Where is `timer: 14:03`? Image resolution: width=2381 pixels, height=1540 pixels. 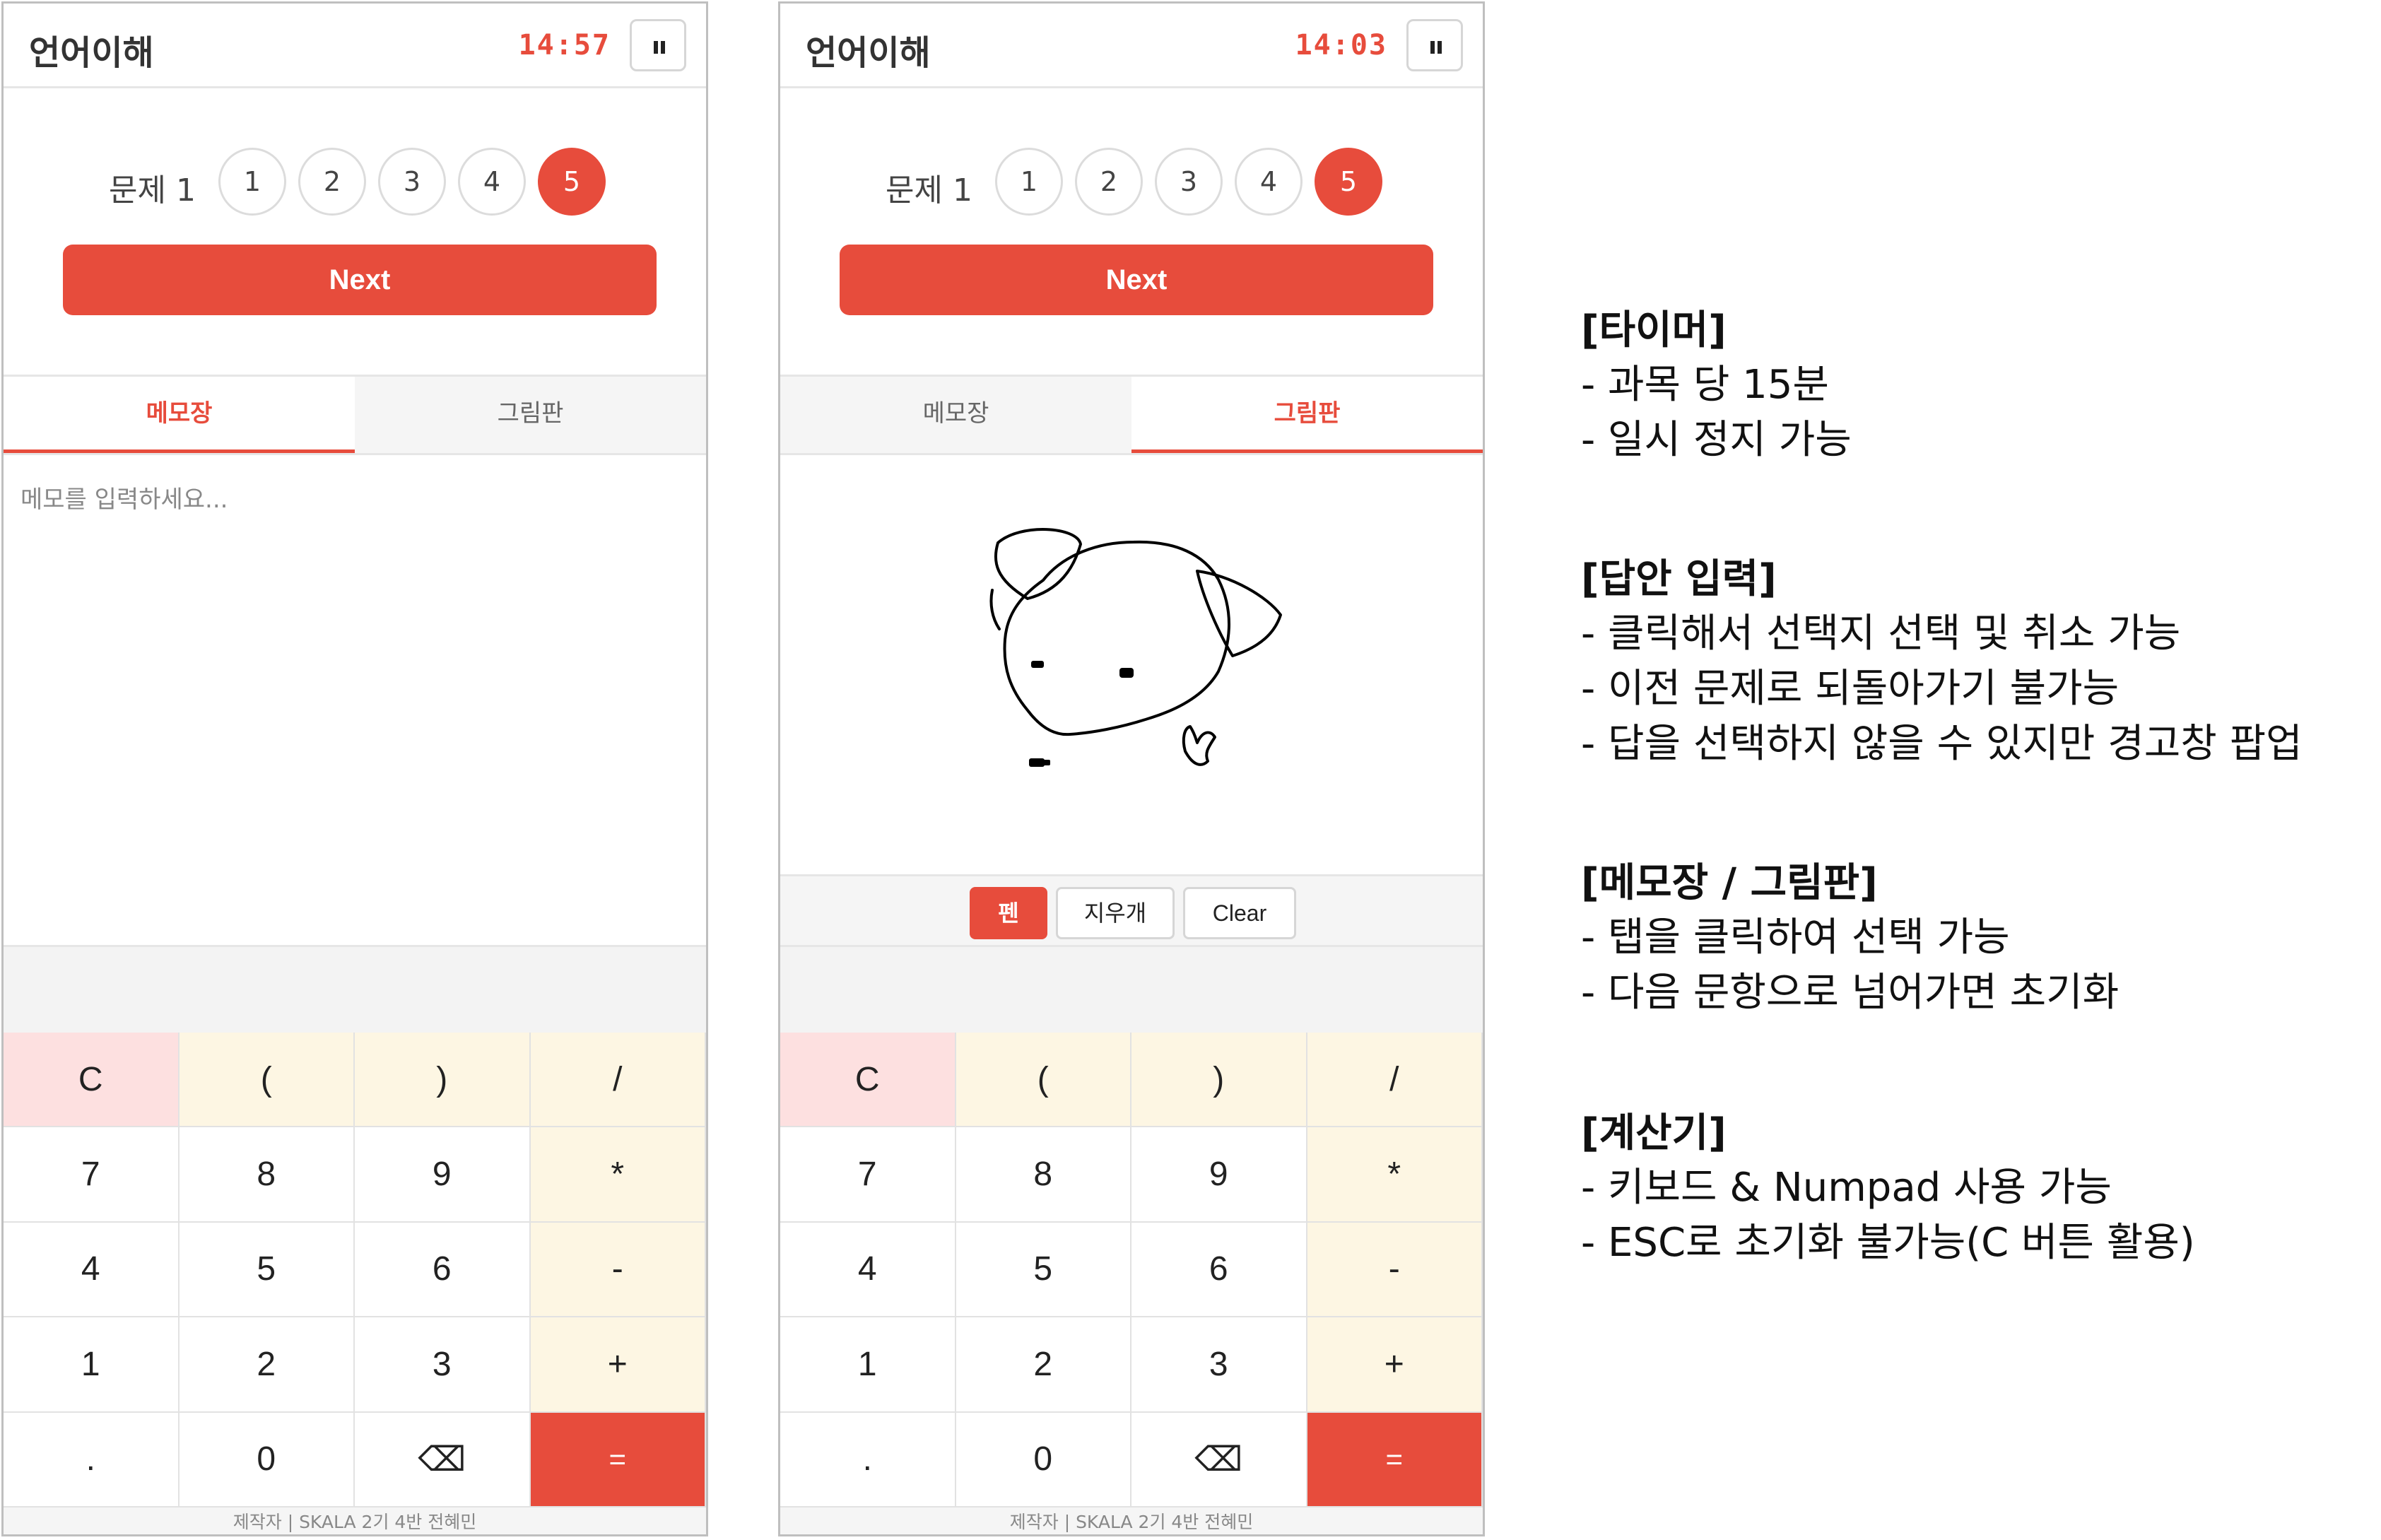
timer: 14:03 is located at coordinates (1341, 45).